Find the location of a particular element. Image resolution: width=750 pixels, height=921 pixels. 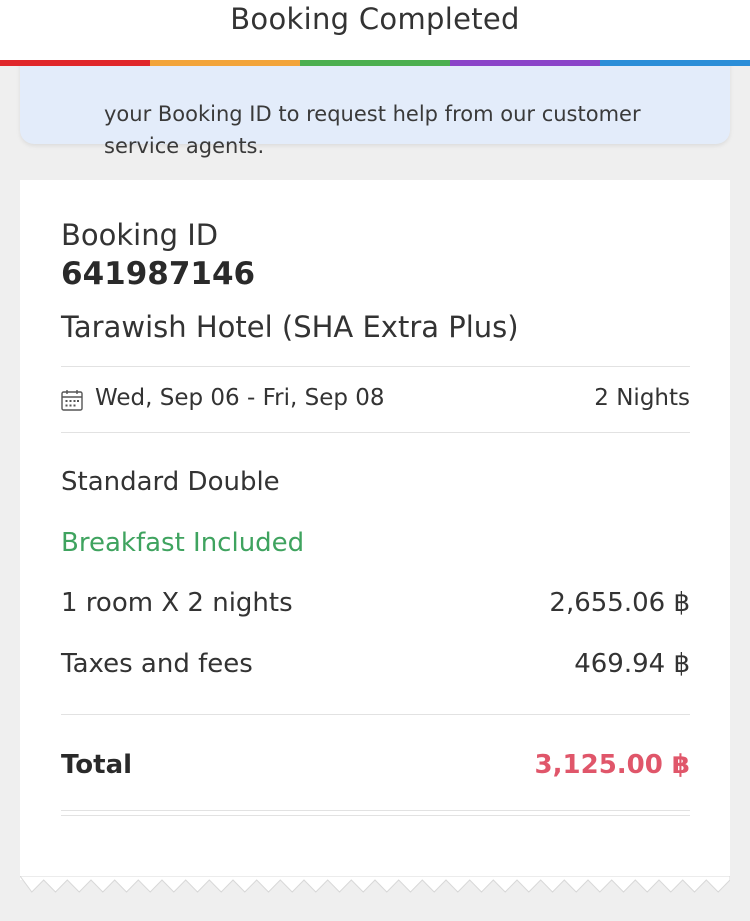

hotel-name: Tarawish Hotel (SHA Extra Plus) is located at coordinates (290, 327).